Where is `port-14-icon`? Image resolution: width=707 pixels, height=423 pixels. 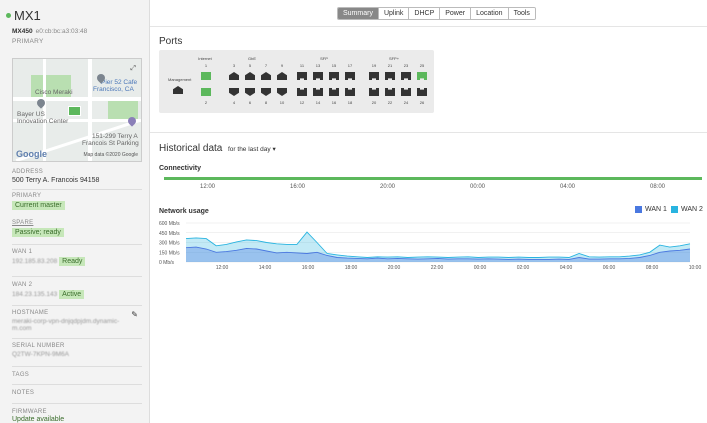
port-14-icon is located at coordinates (318, 92).